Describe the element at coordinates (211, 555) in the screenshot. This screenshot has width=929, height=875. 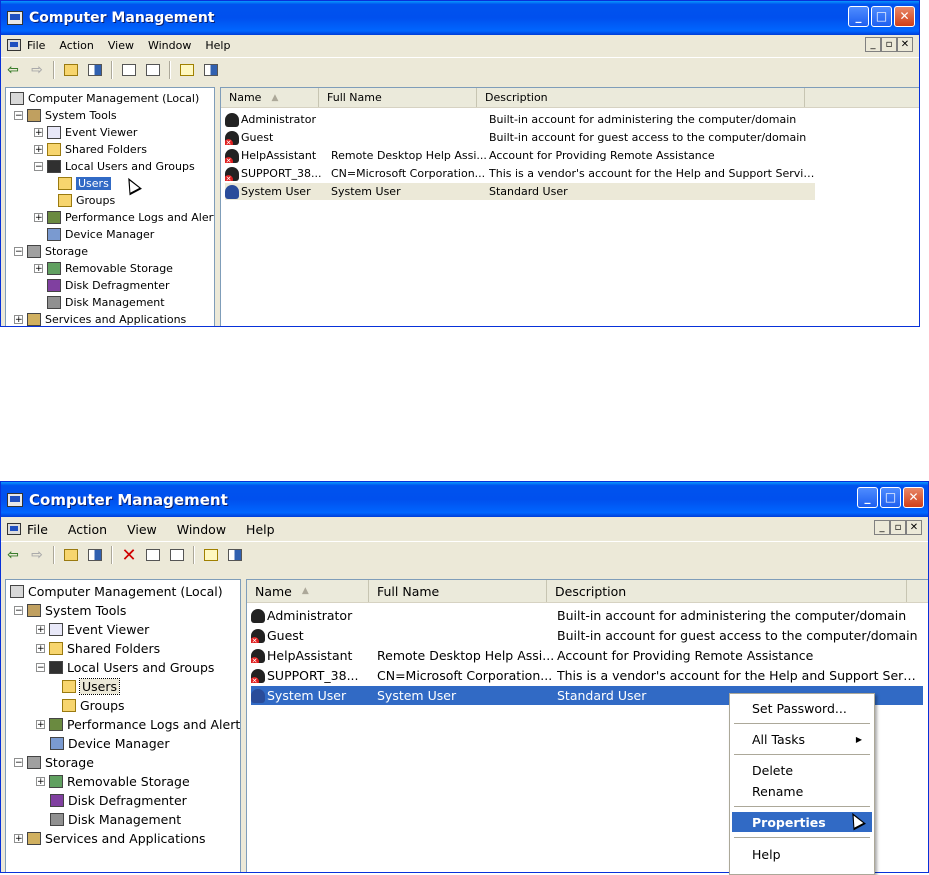
I see `help-icon` at that location.